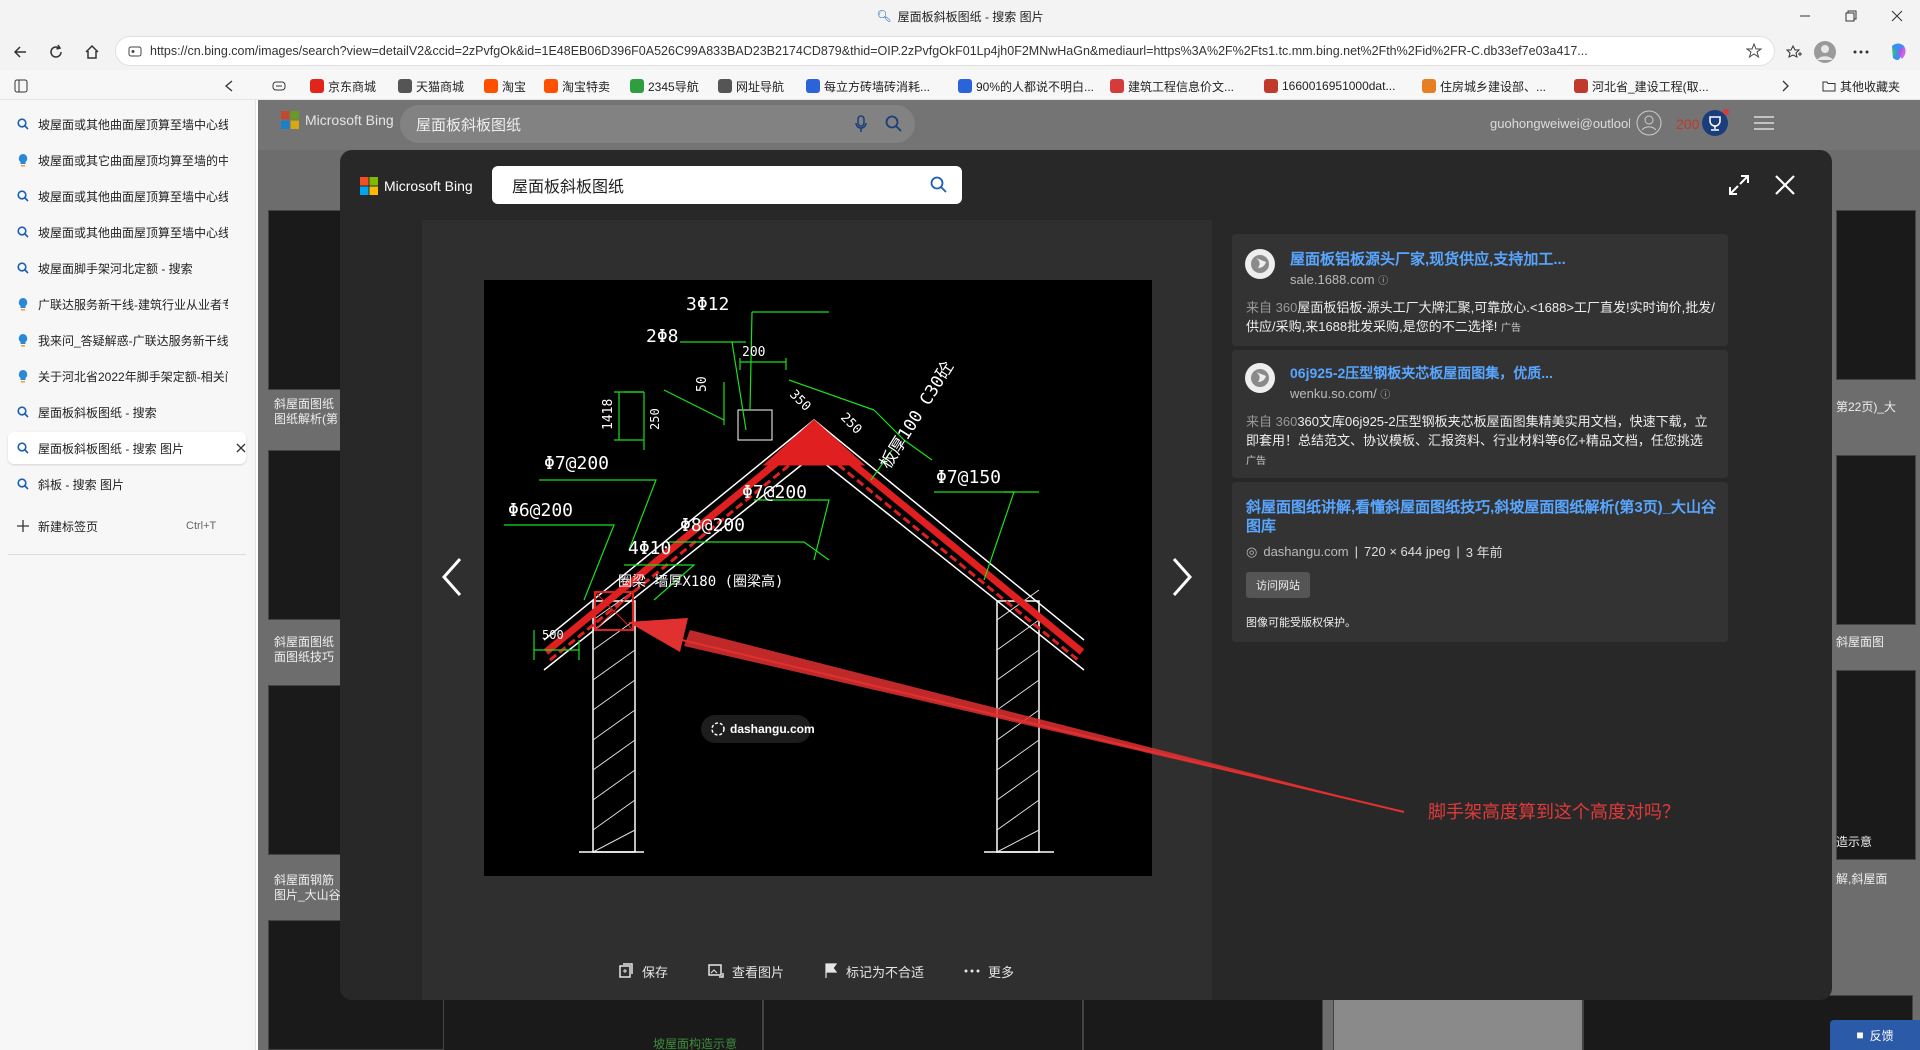 Image resolution: width=1920 pixels, height=1050 pixels. What do you see at coordinates (1554, 812) in the screenshot?
I see `annotation-question: 脚手架高度算到这个高度对吗？` at bounding box center [1554, 812].